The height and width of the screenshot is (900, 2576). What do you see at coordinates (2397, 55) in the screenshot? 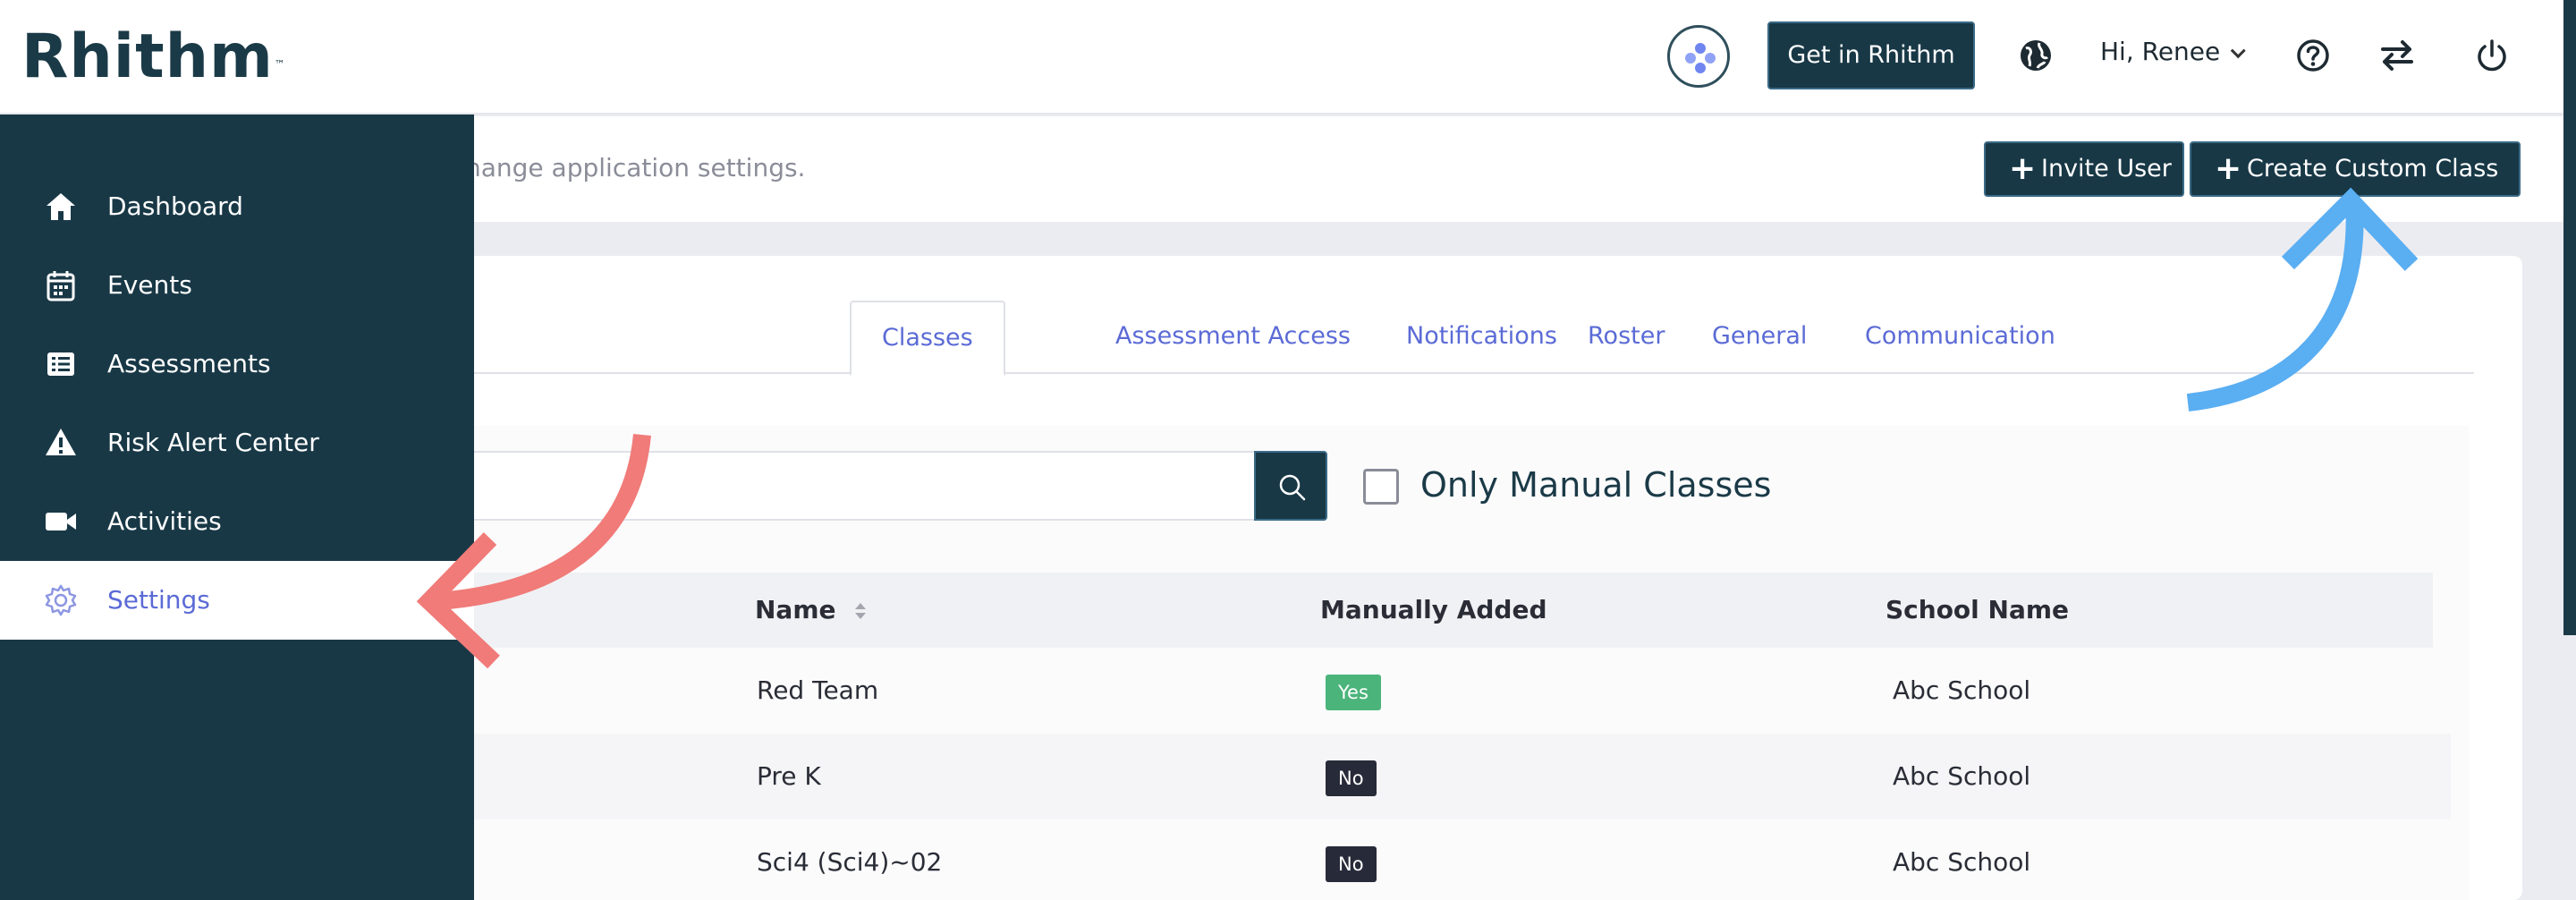
I see `switch-arrows-icon` at bounding box center [2397, 55].